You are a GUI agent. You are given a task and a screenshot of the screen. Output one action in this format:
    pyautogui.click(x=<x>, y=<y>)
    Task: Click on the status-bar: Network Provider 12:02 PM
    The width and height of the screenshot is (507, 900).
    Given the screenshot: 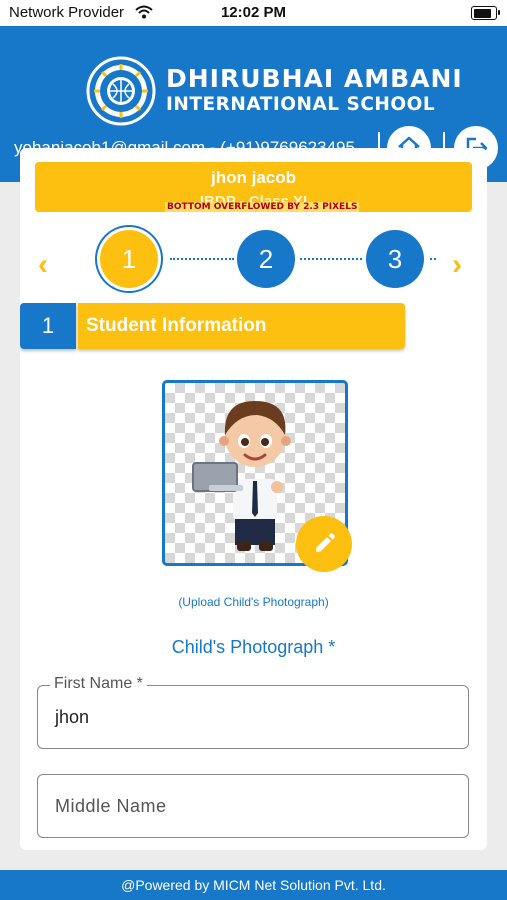 What is the action you would take?
    pyautogui.click(x=253, y=13)
    